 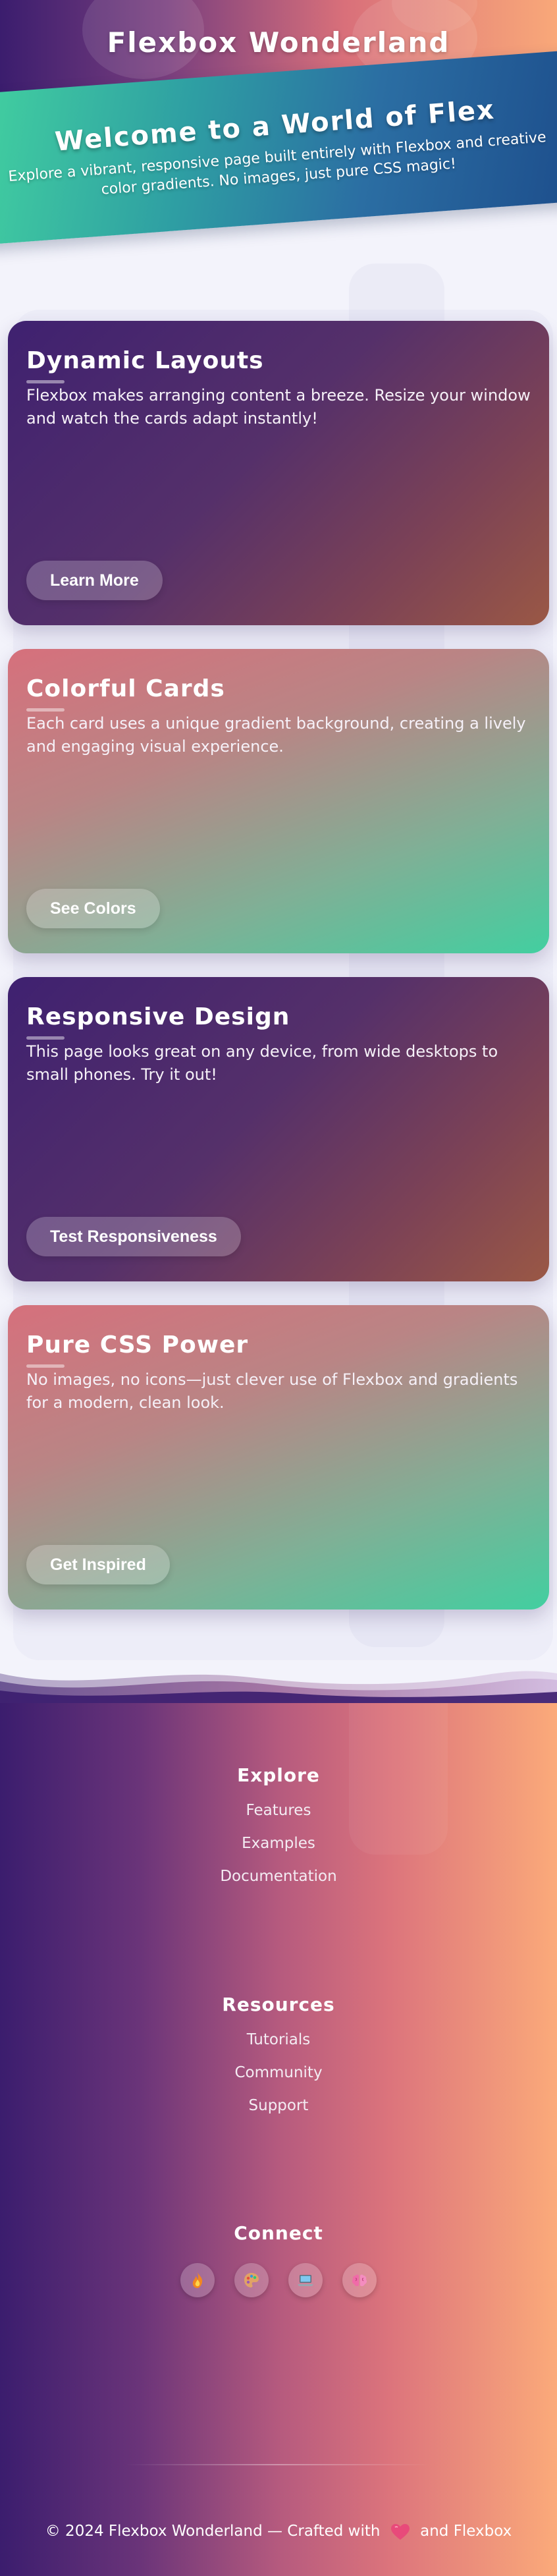 I want to click on social-fire-link, so click(x=197, y=2280).